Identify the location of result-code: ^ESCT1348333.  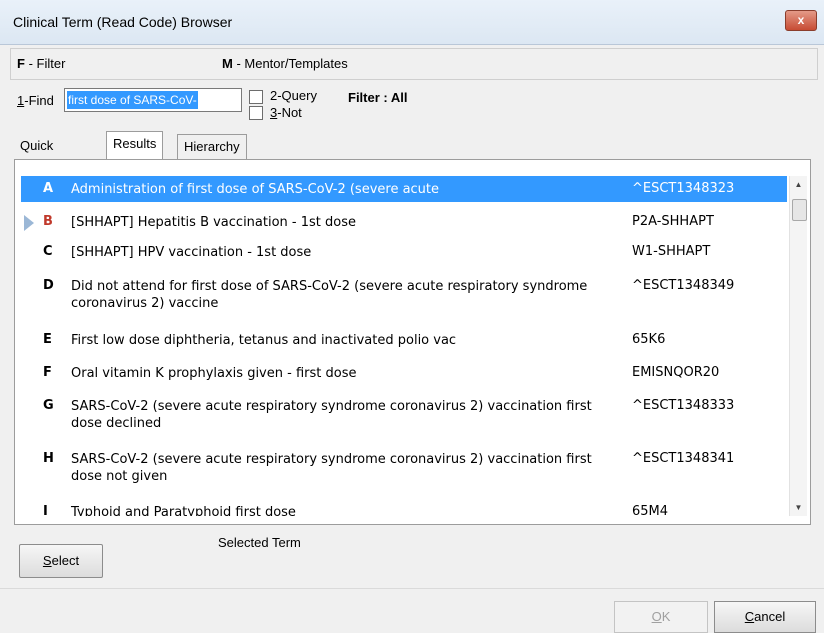
(683, 405).